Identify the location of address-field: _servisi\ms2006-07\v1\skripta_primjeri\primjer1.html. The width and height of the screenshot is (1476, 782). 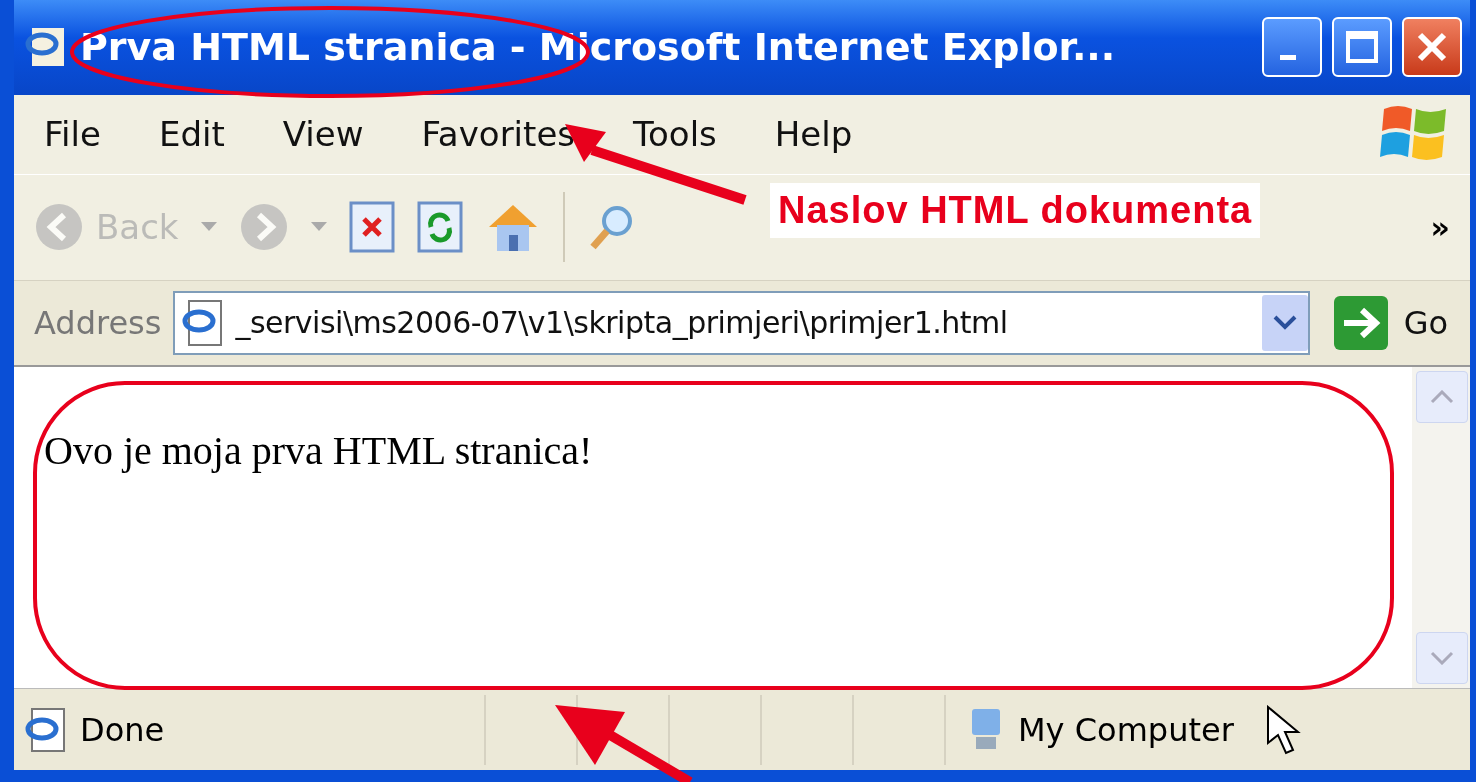
(741, 322).